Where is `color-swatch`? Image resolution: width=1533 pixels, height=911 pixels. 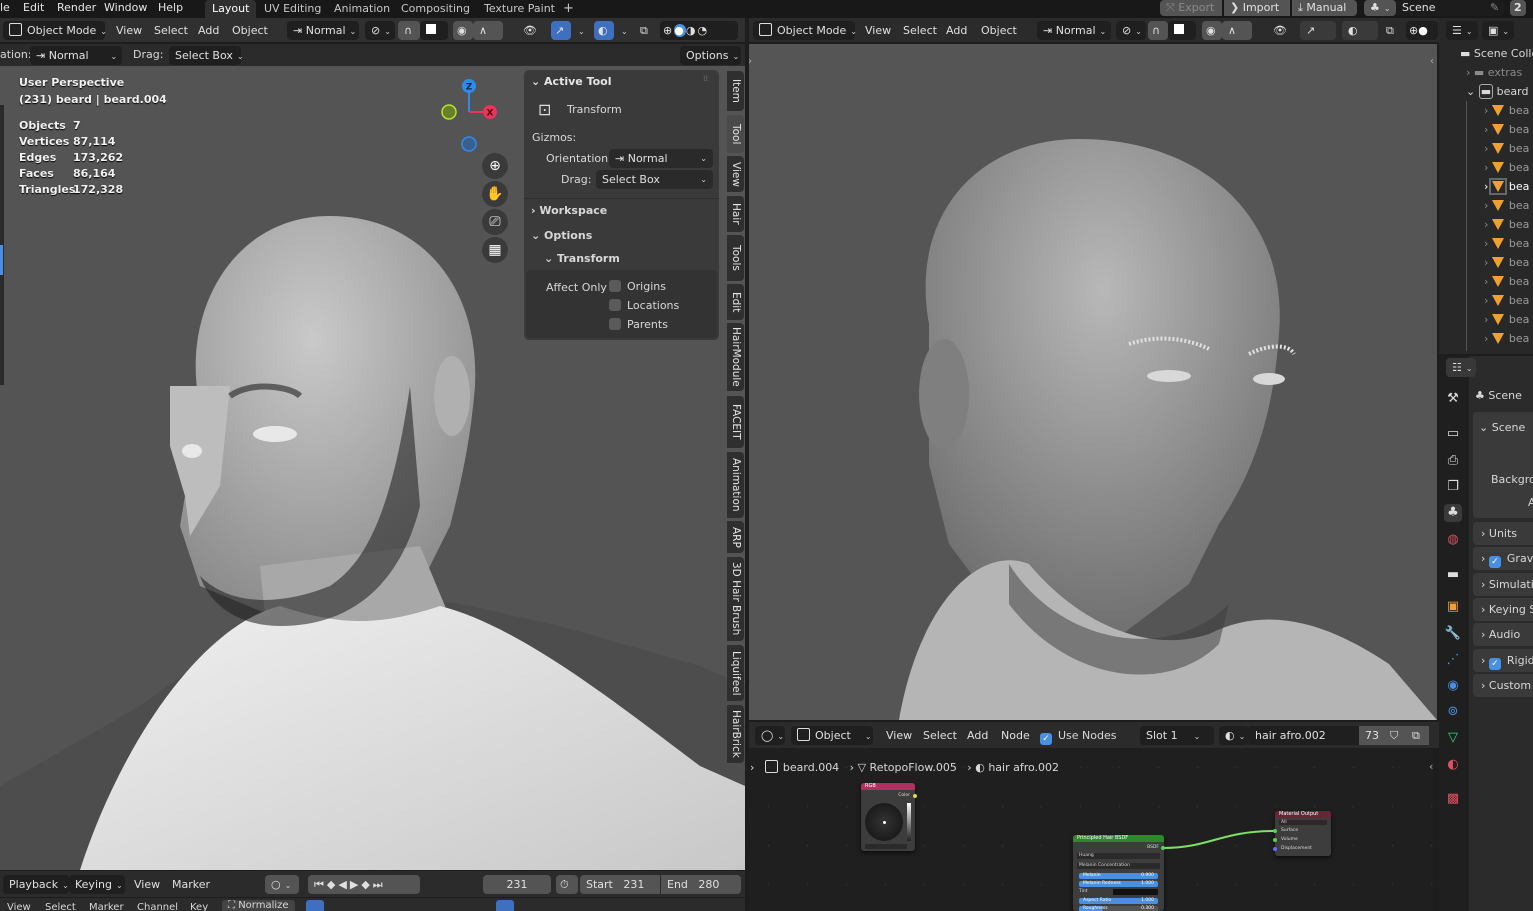 color-swatch is located at coordinates (886, 846).